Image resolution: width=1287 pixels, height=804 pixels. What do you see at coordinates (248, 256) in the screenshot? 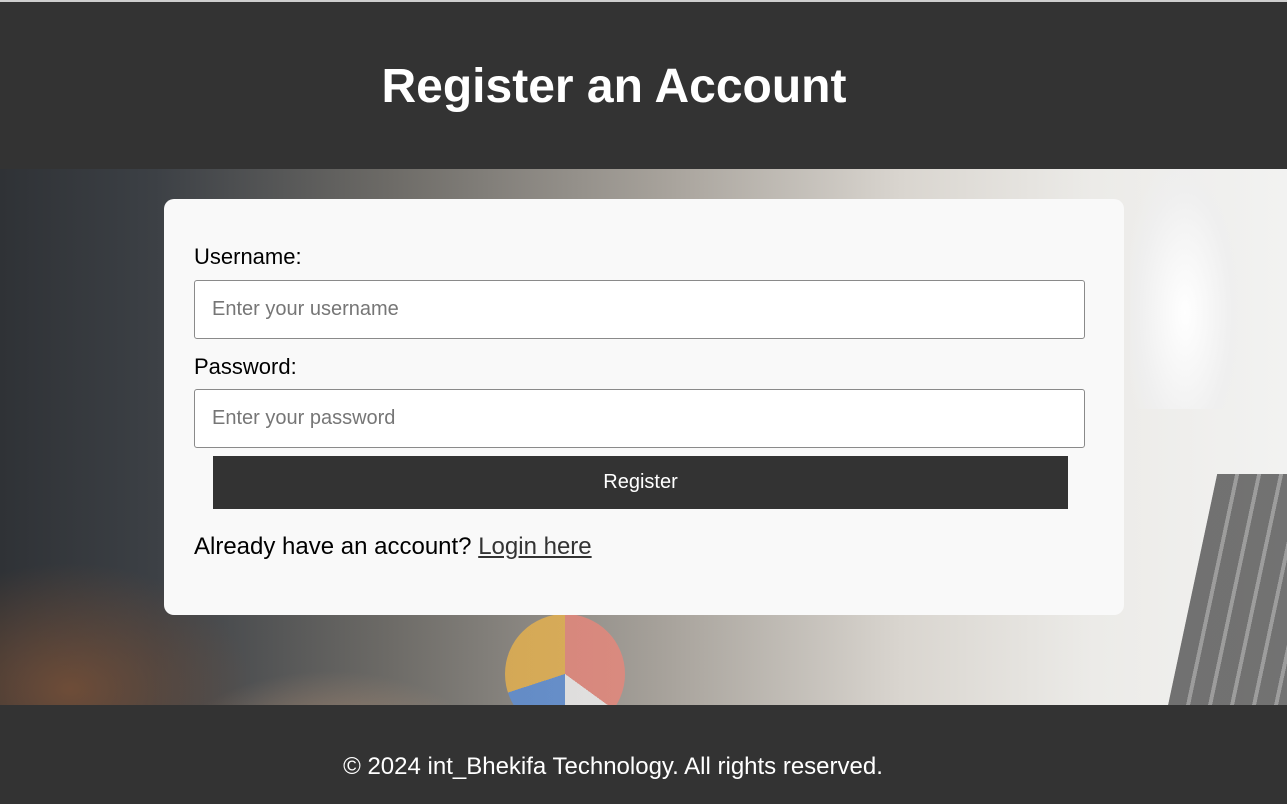
I see `username-label: Username:` at bounding box center [248, 256].